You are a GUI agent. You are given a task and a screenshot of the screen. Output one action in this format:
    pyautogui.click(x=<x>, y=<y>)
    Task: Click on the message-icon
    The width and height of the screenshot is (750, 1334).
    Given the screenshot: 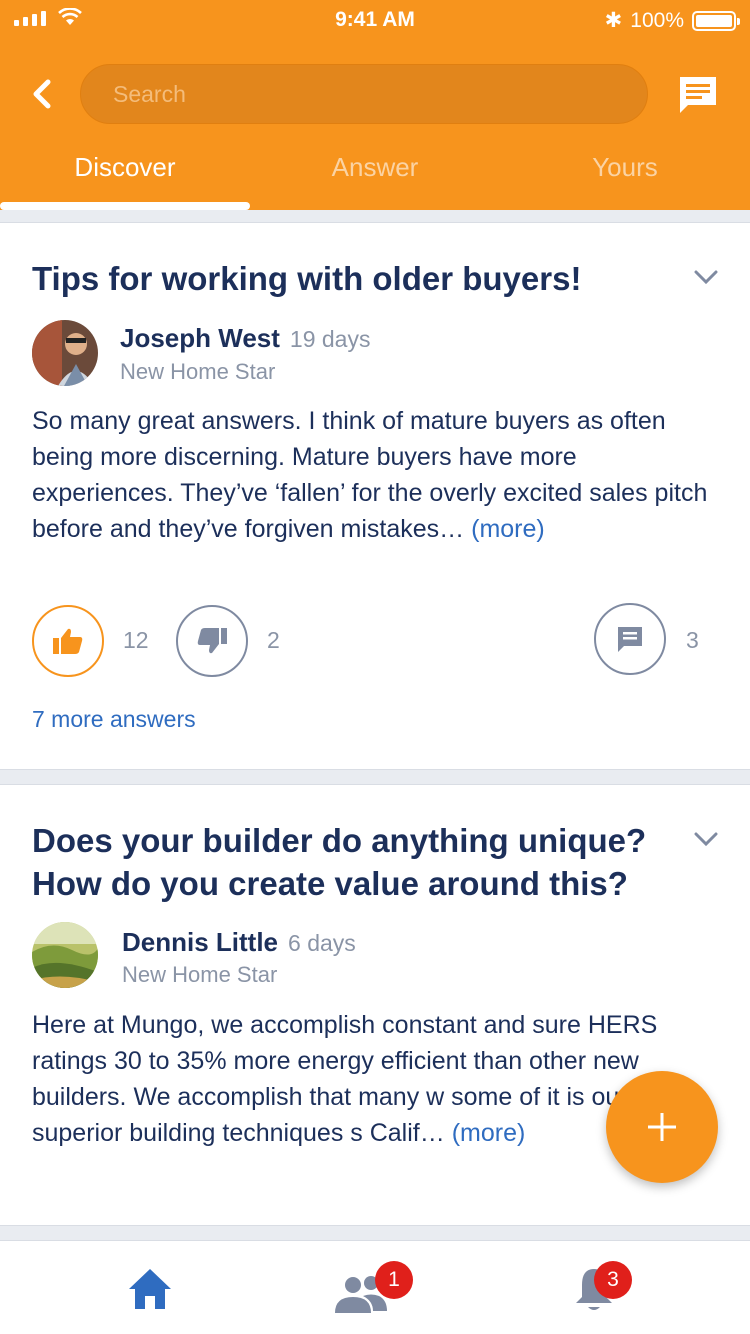 What is the action you would take?
    pyautogui.click(x=698, y=95)
    